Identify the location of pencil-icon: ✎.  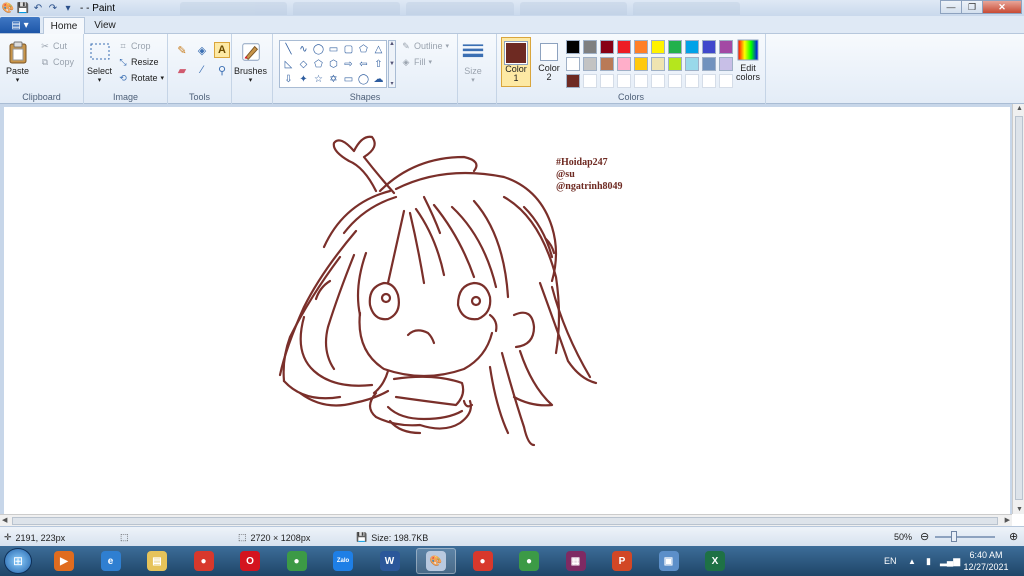
(182, 50).